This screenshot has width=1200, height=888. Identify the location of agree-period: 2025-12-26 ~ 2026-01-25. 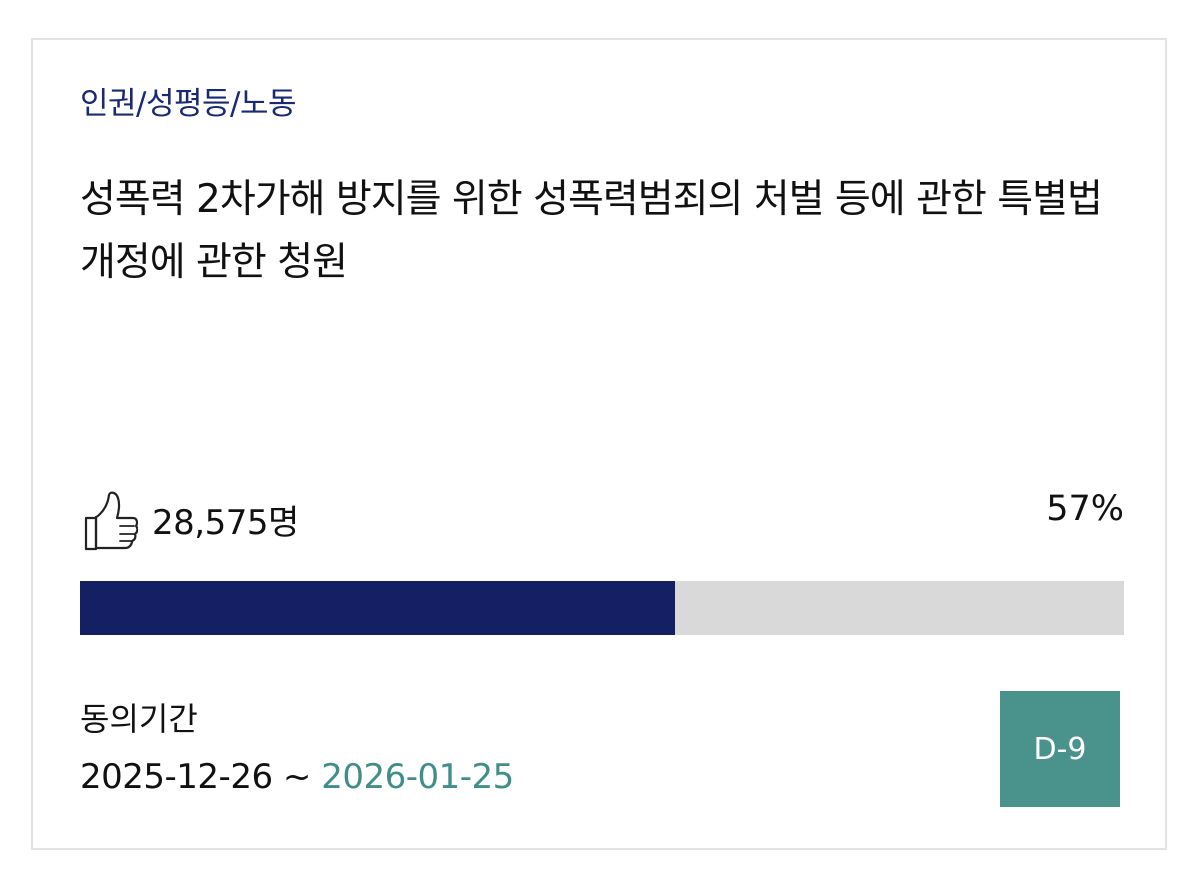
(297, 777).